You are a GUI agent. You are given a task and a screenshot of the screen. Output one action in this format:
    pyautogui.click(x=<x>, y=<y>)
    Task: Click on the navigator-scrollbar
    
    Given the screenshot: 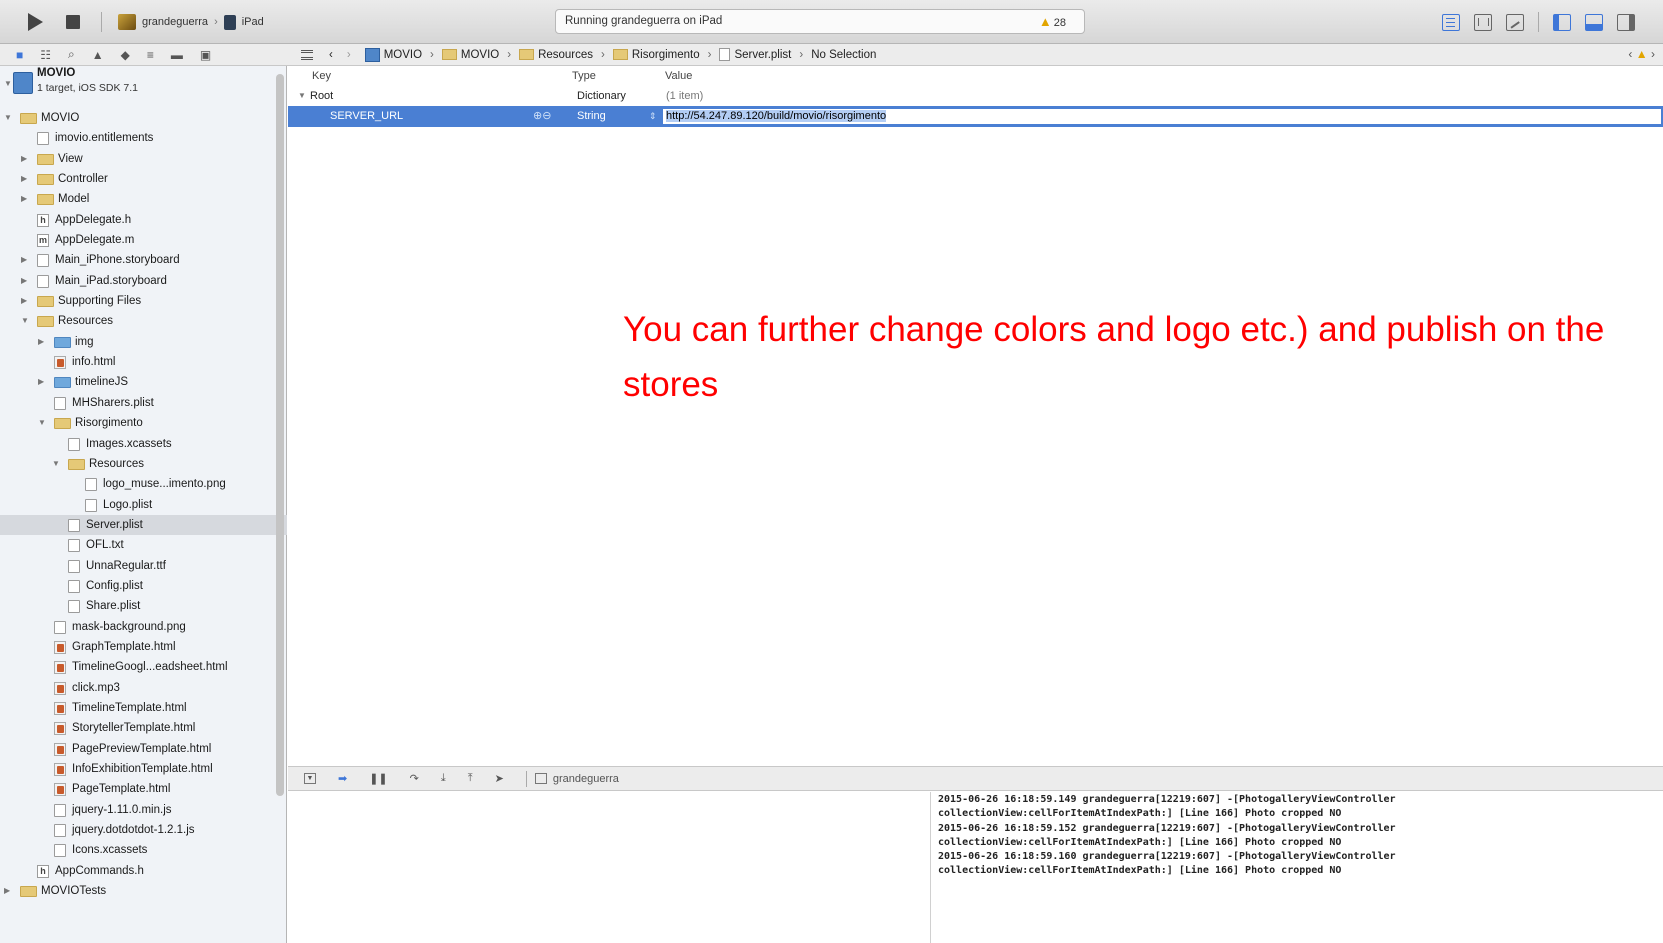 What is the action you would take?
    pyautogui.click(x=280, y=435)
    